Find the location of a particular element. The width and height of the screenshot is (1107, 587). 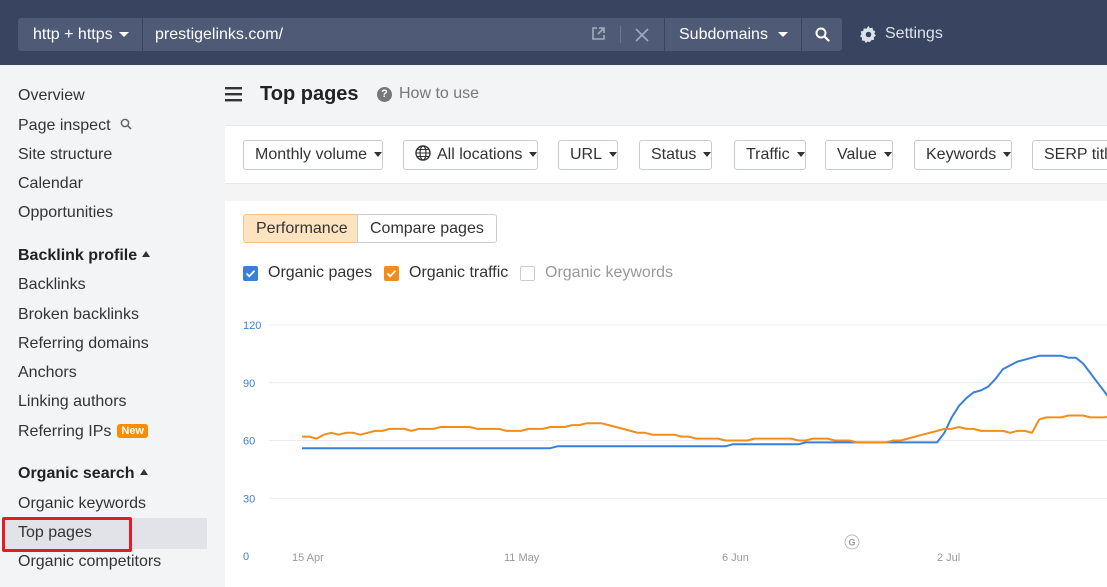

sidebar-item-anchors: Anchors is located at coordinates (47, 373).